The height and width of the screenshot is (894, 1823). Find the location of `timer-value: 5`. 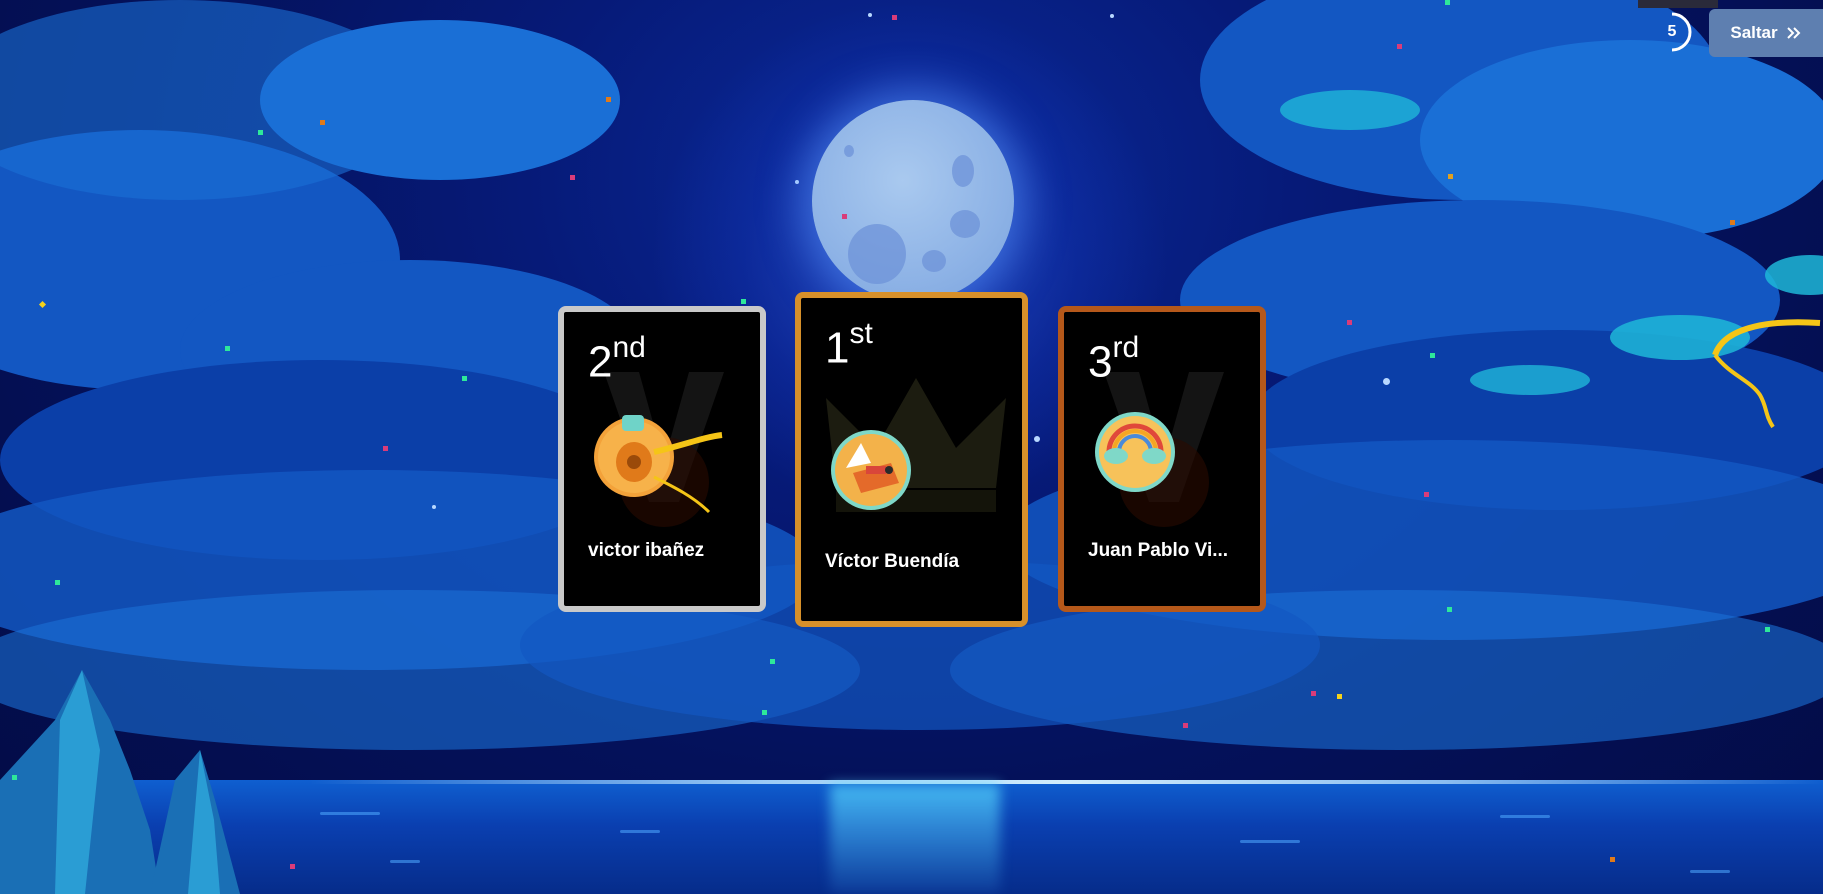

timer-value: 5 is located at coordinates (1672, 31).